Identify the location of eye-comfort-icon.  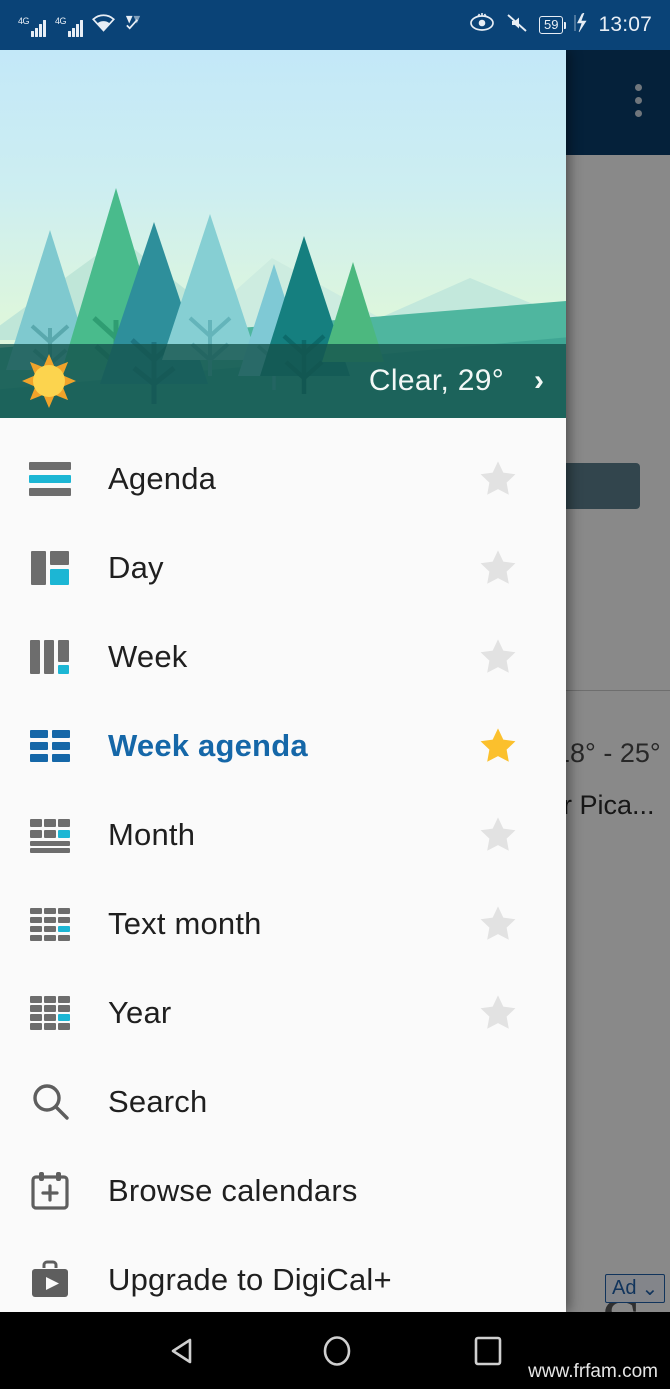
(482, 25).